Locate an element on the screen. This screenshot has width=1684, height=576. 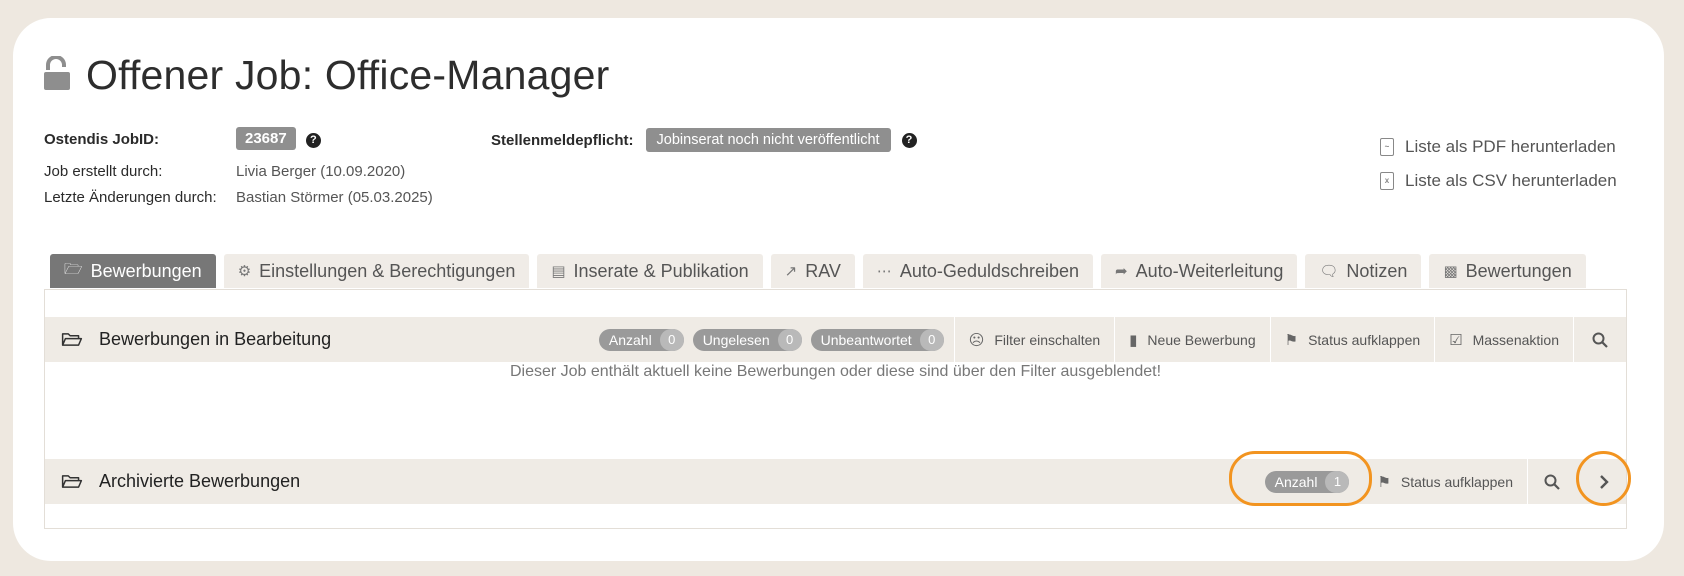
highlight-ring-chevron is located at coordinates (1603, 478).